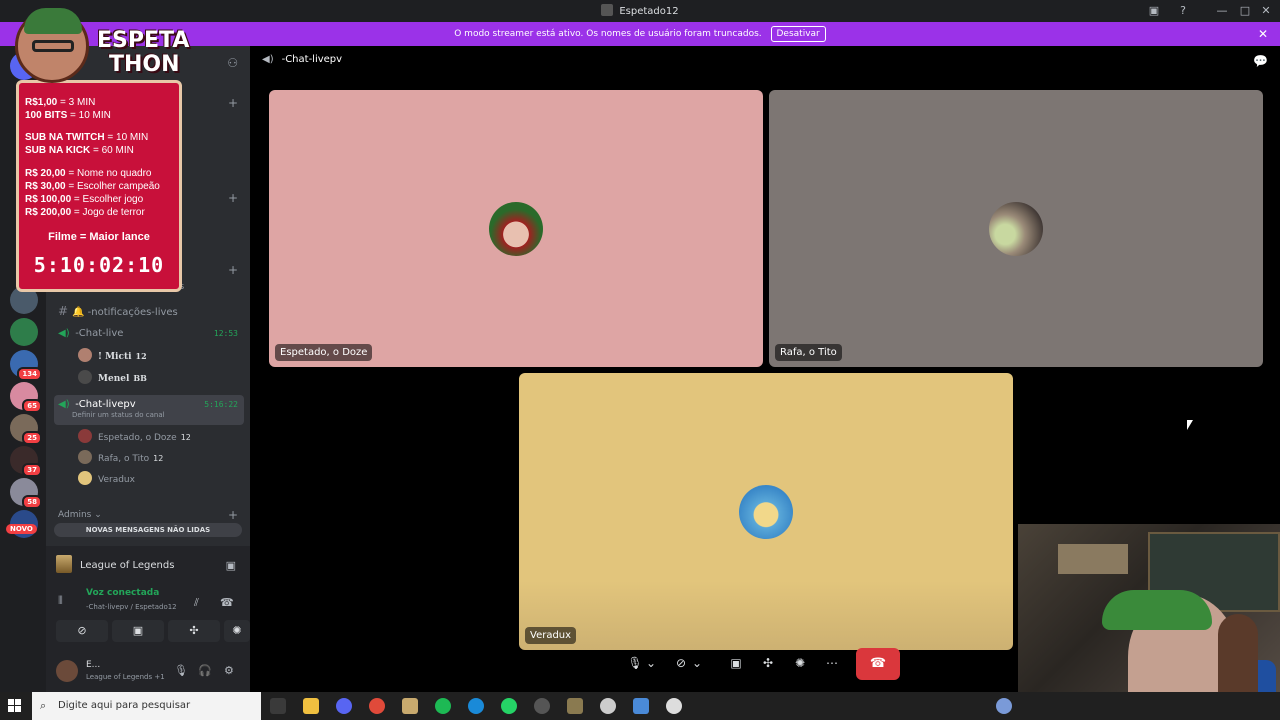 This screenshot has height=720, width=1280. What do you see at coordinates (800, 663) in the screenshot?
I see `soundboard-icon: ✺` at bounding box center [800, 663].